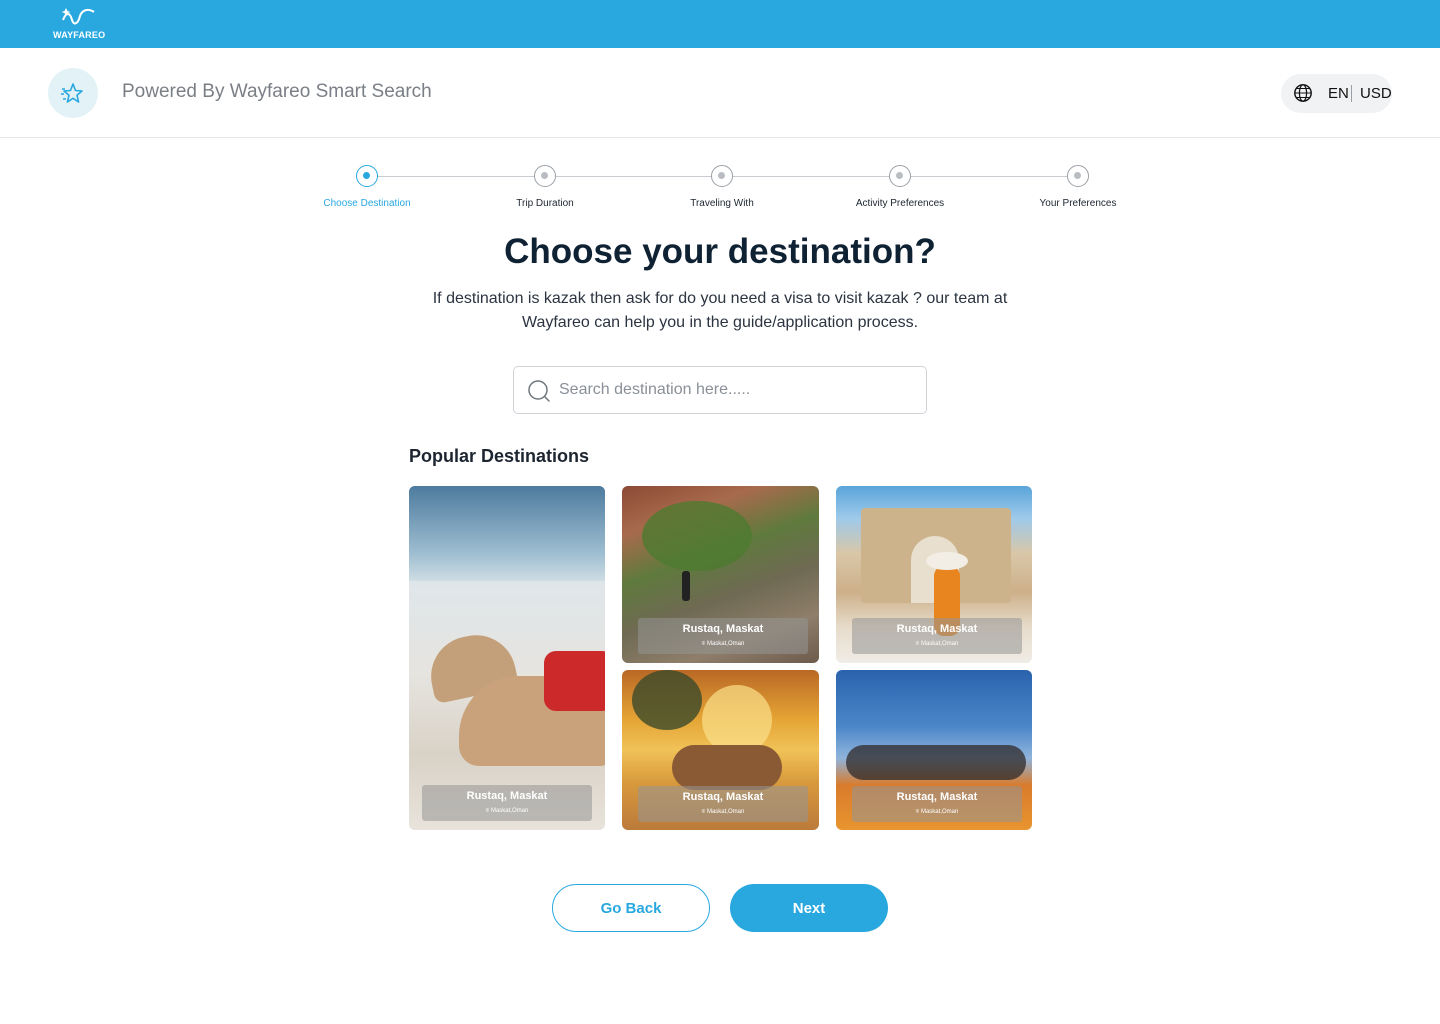  I want to click on step-label: Your Preferences, so click(1078, 203).